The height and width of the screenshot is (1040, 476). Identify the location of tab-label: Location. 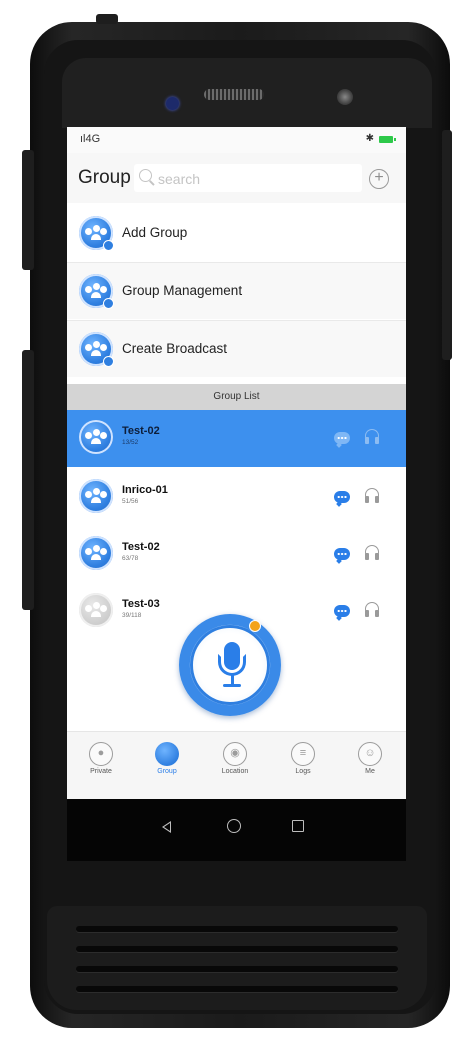
(235, 771).